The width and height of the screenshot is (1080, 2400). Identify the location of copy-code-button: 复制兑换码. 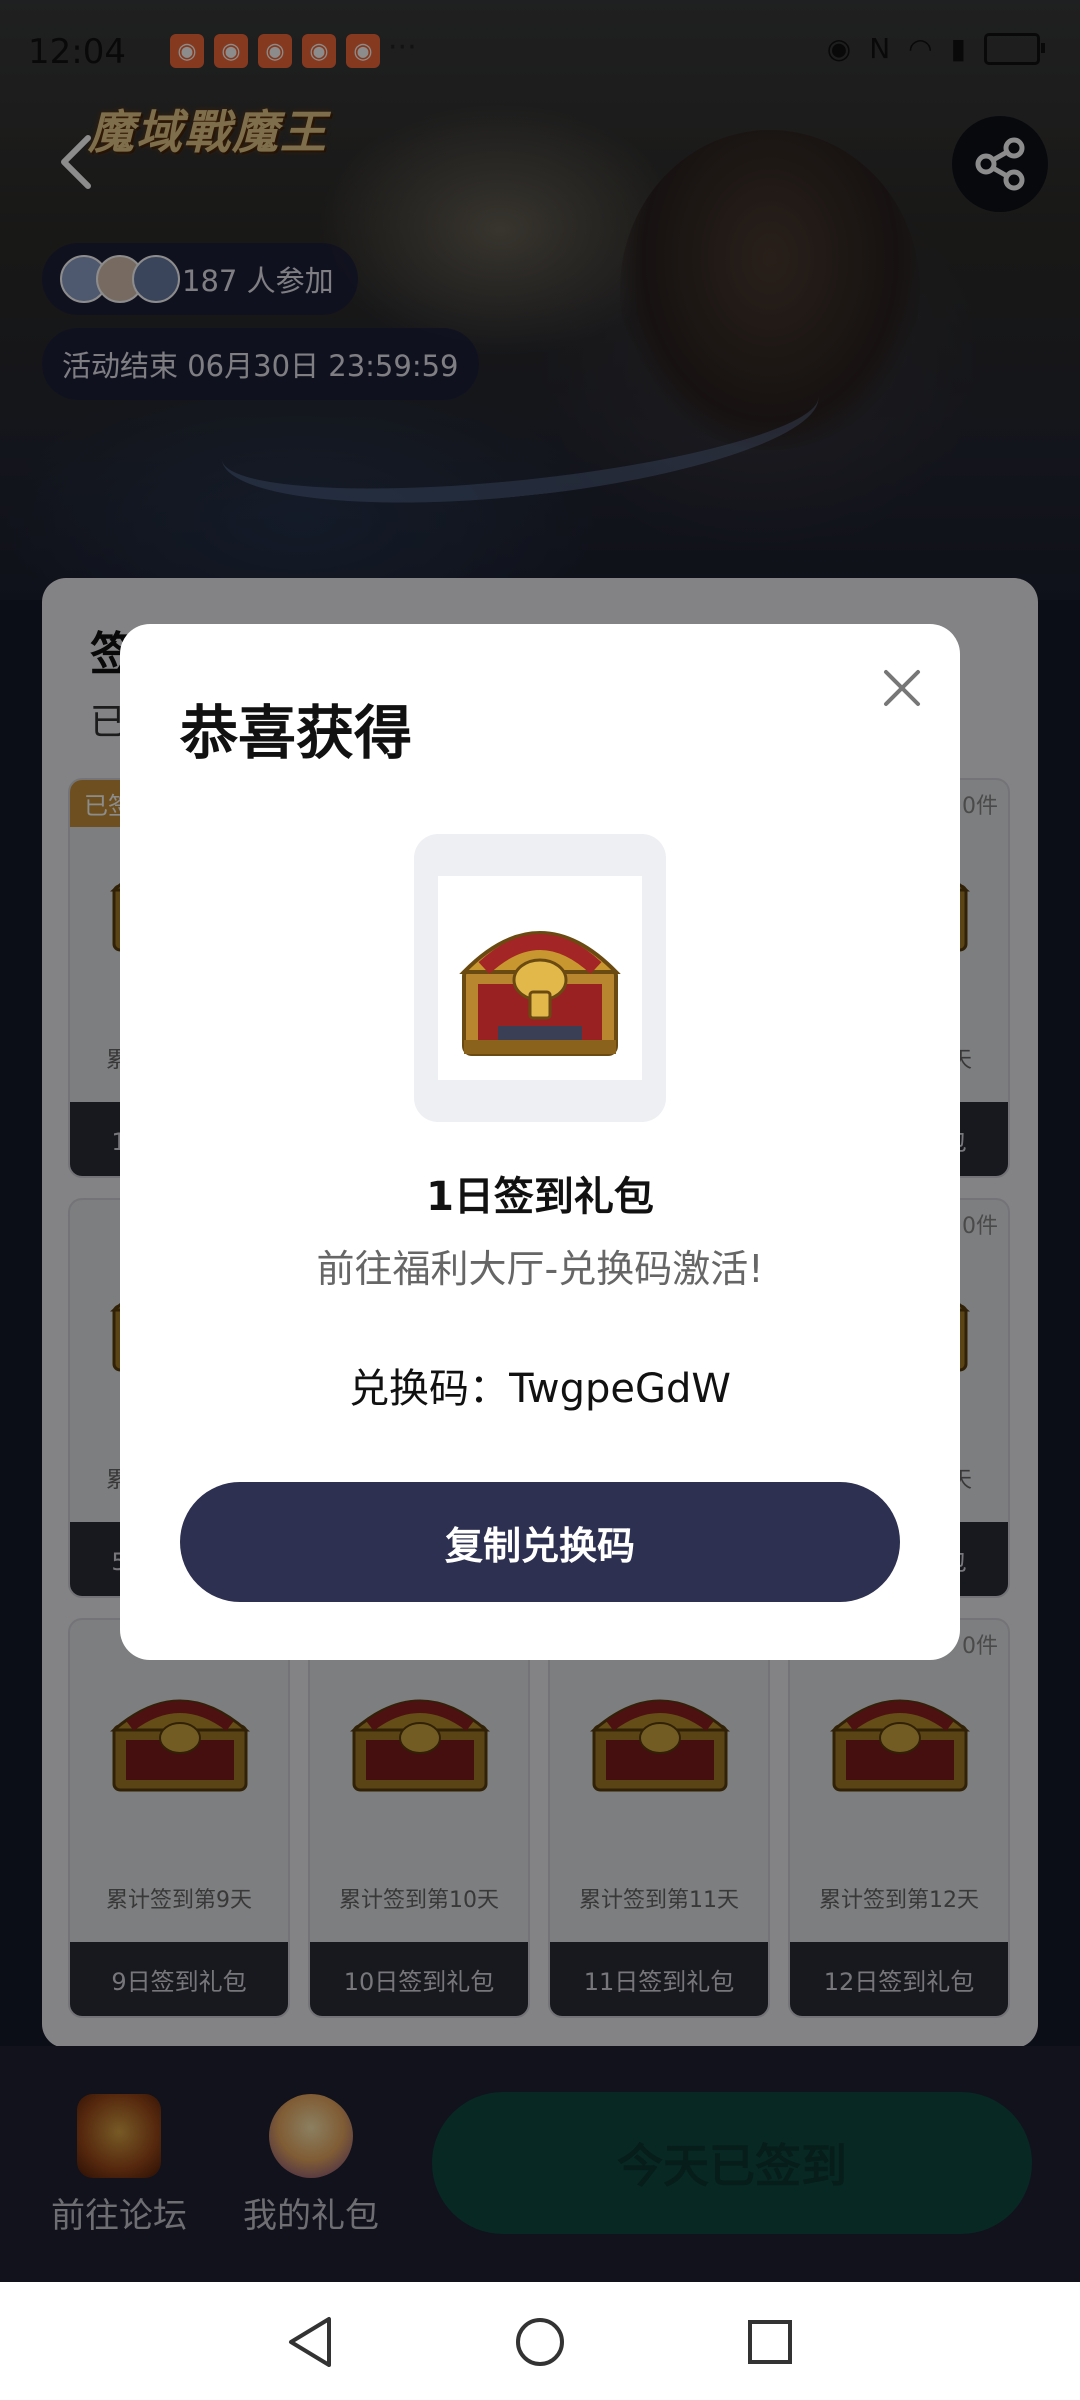
(540, 1542).